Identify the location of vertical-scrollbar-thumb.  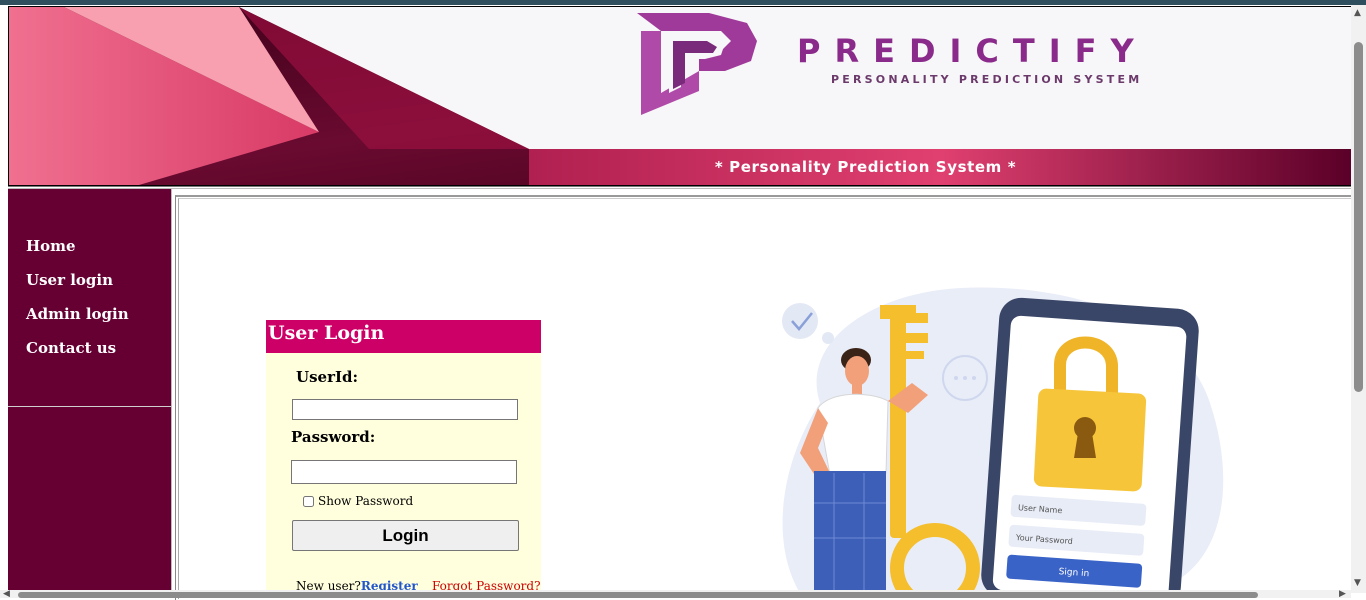
(1358, 217).